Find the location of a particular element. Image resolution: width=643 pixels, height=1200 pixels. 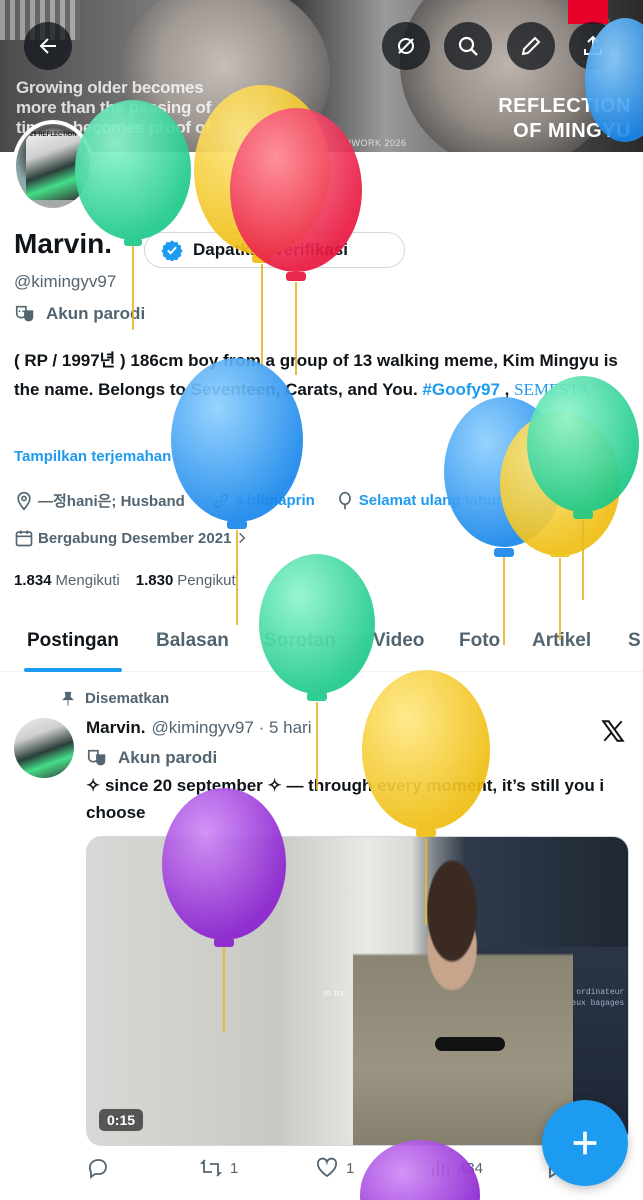

parody-badge: Akun parodi is located at coordinates (79, 314).